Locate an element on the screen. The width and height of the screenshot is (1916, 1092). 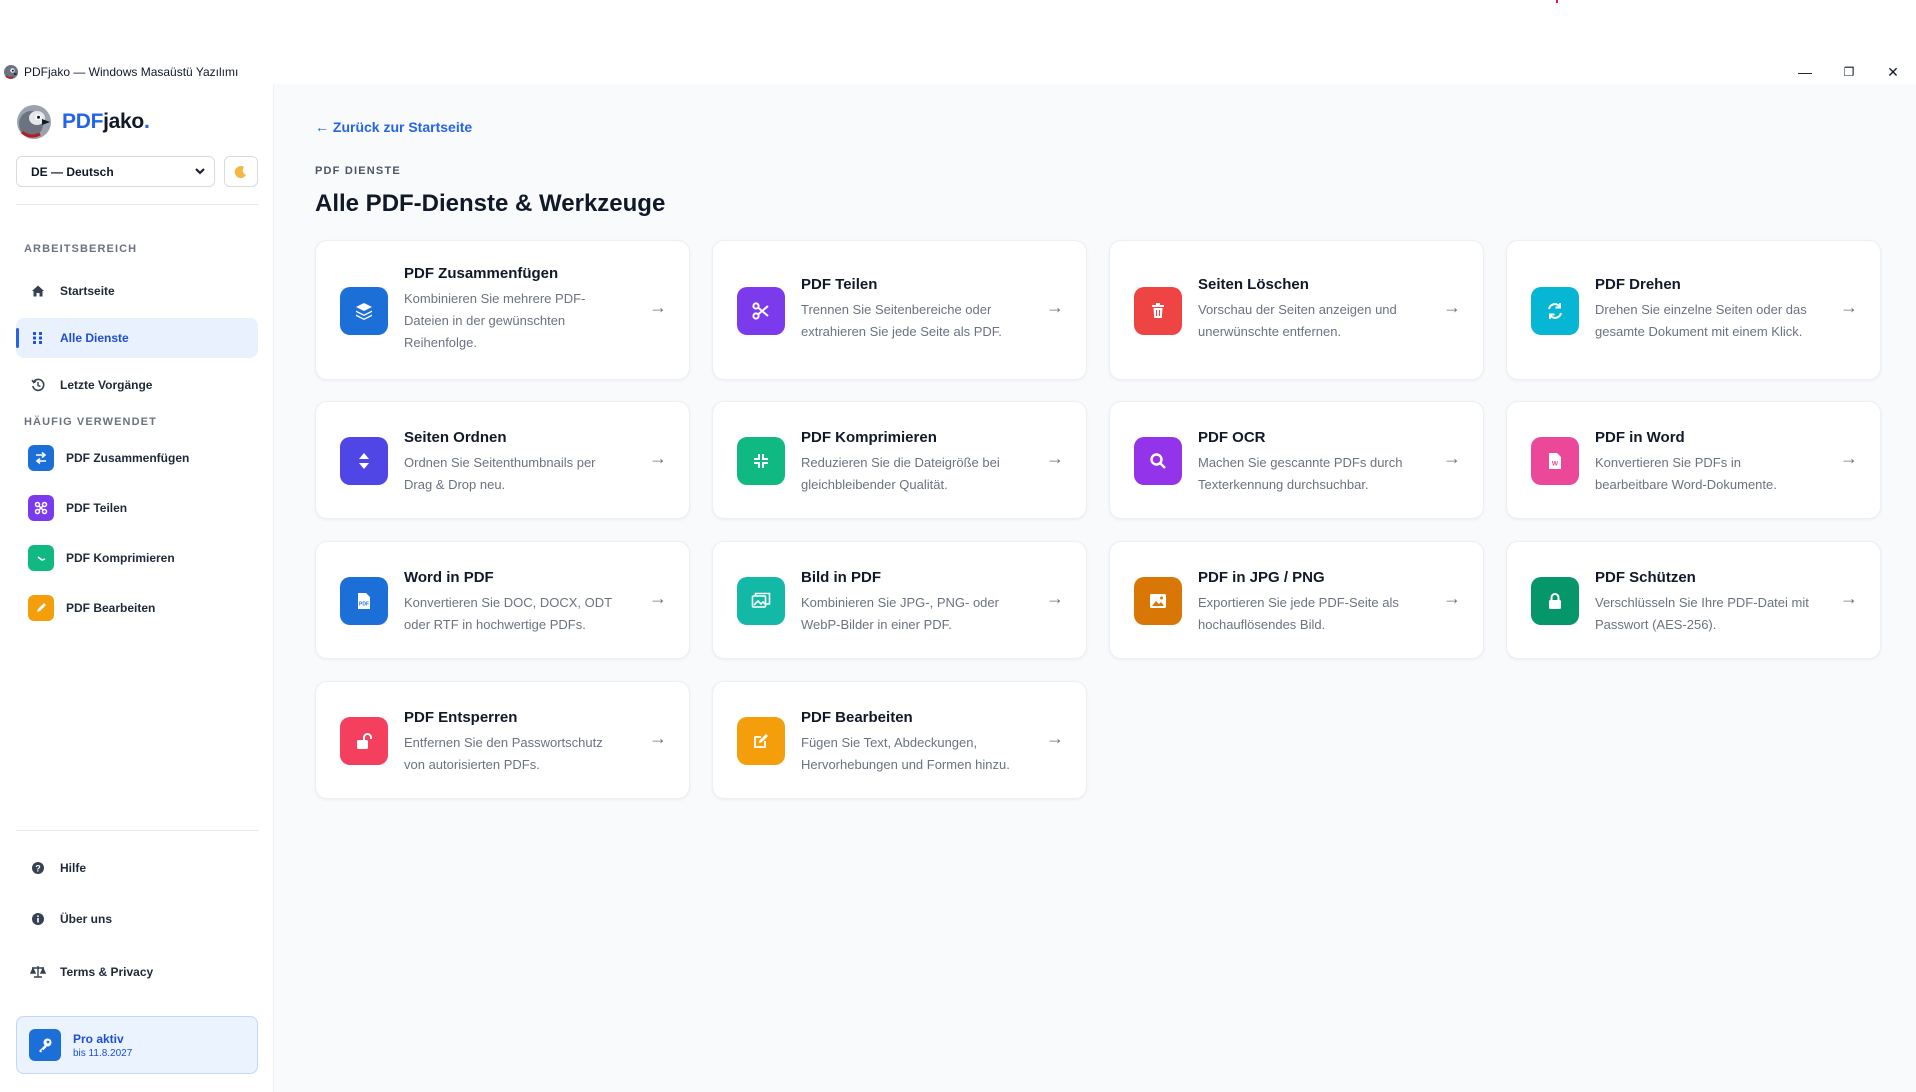
history-icon is located at coordinates (38, 385).